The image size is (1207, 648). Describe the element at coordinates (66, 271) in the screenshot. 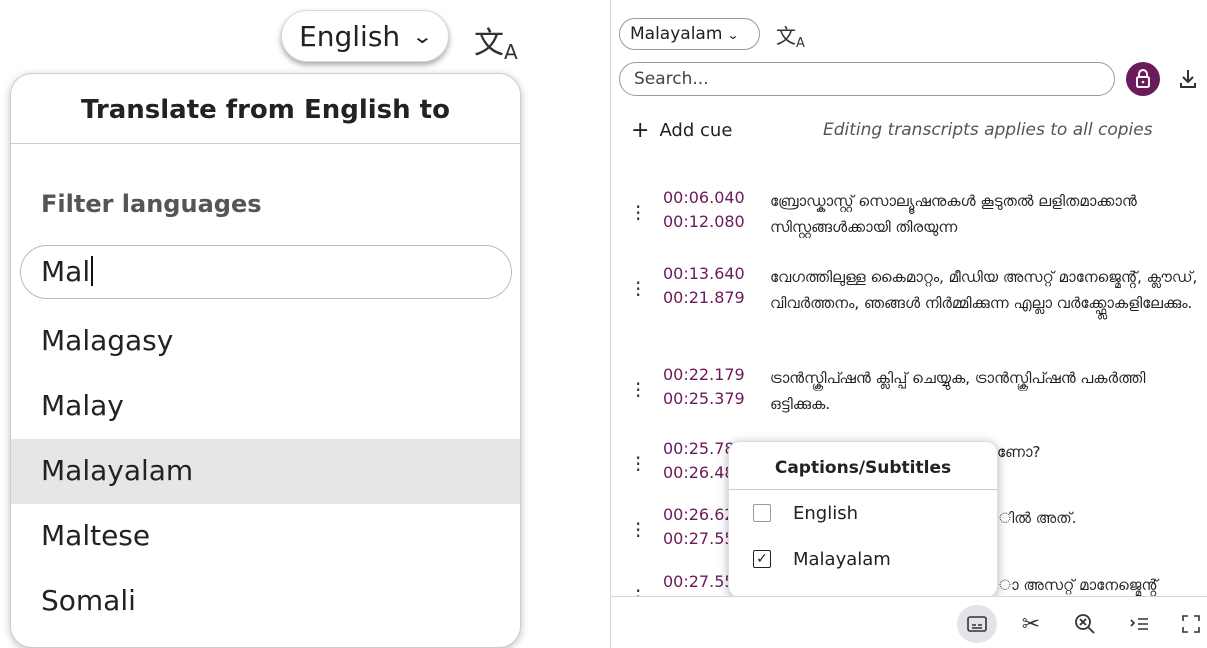

I see `filter-value: Mal` at that location.